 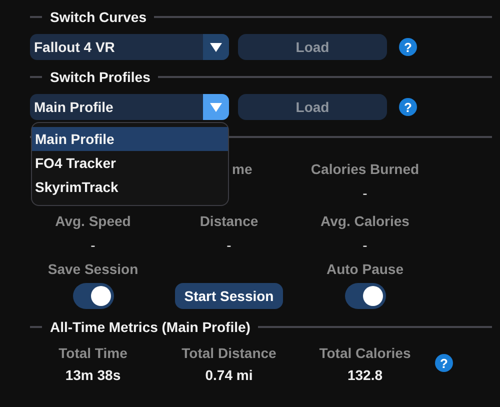 I want to click on dropdown-option: FO4 Tracker, so click(x=130, y=163).